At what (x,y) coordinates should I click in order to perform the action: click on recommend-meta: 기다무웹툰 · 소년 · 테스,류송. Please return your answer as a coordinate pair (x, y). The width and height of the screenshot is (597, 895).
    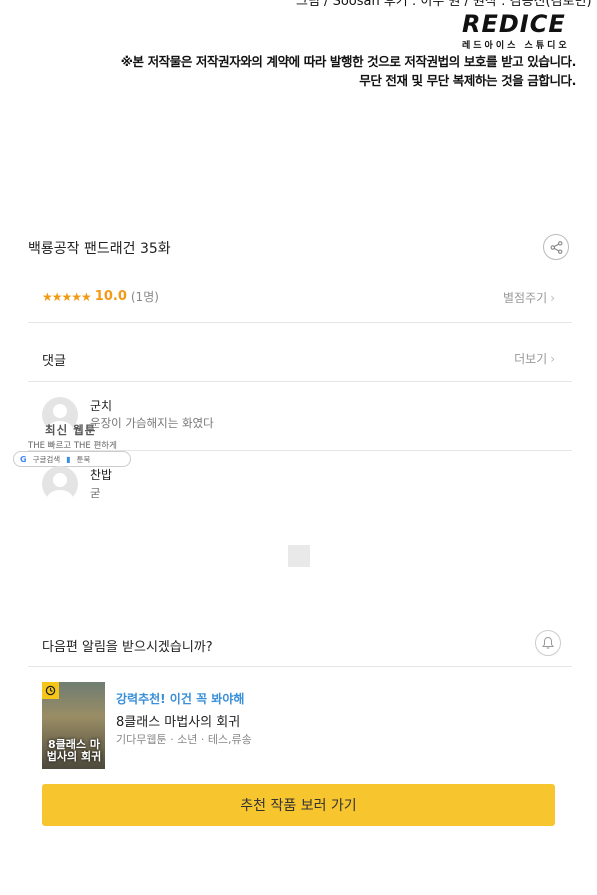
    Looking at the image, I should click on (184, 739).